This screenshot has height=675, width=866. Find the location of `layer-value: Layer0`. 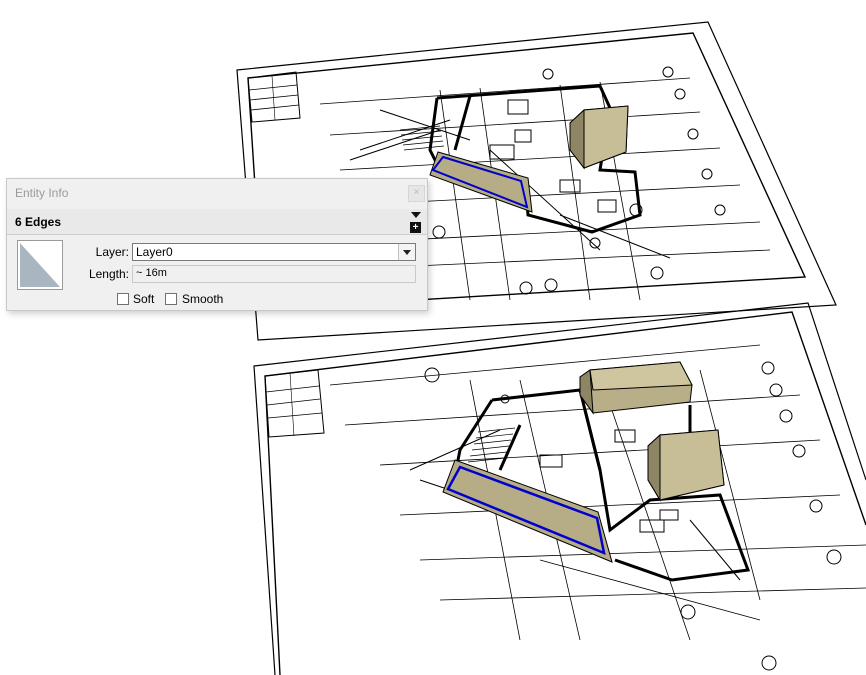

layer-value: Layer0 is located at coordinates (154, 252).